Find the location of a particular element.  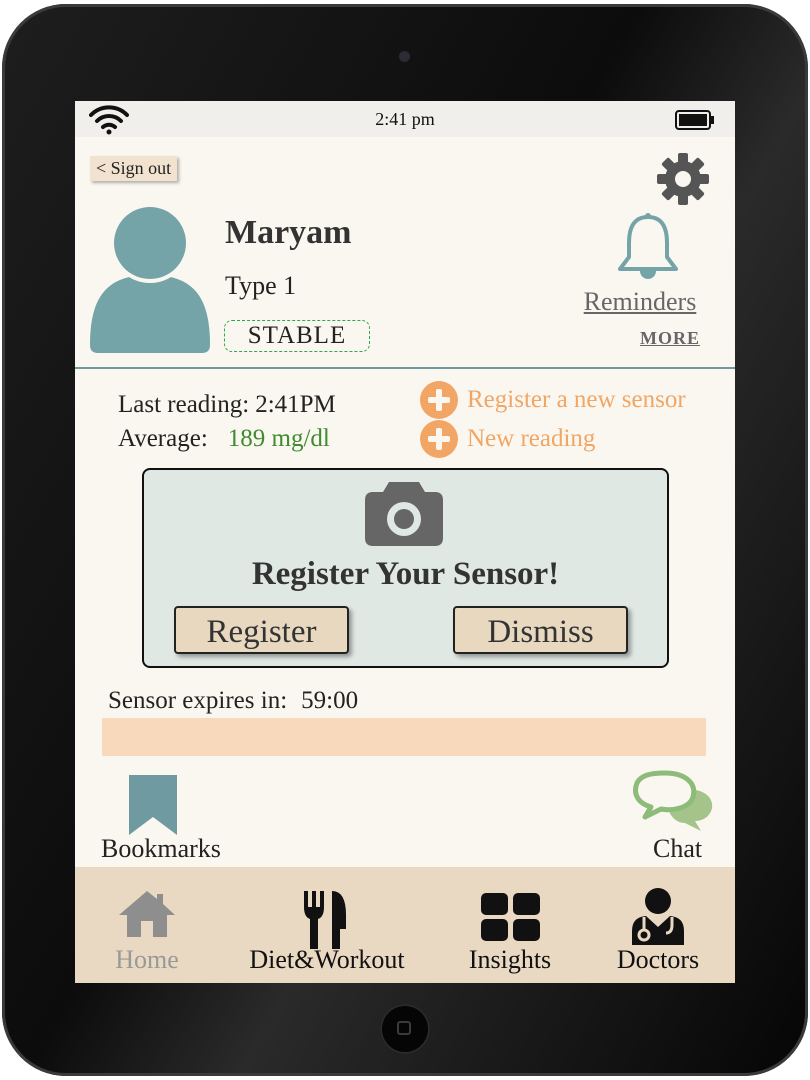

action-label: New reading is located at coordinates (531, 438).